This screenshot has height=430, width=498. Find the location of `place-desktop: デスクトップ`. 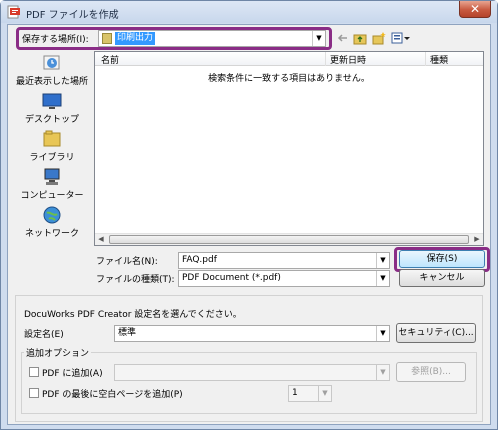

place-desktop: デスクトップ is located at coordinates (52, 110).